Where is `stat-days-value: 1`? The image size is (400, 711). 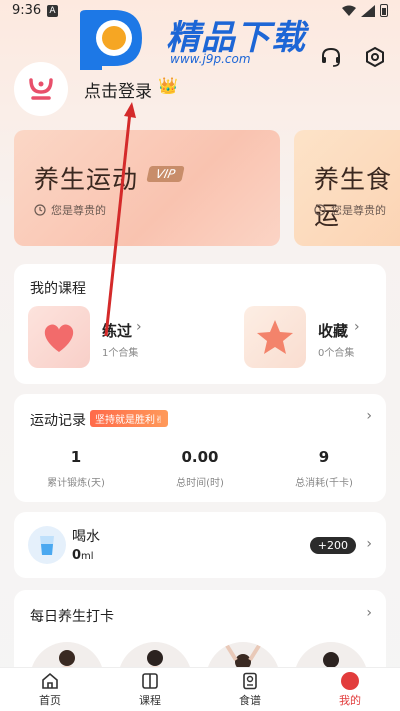 stat-days-value: 1 is located at coordinates (76, 457).